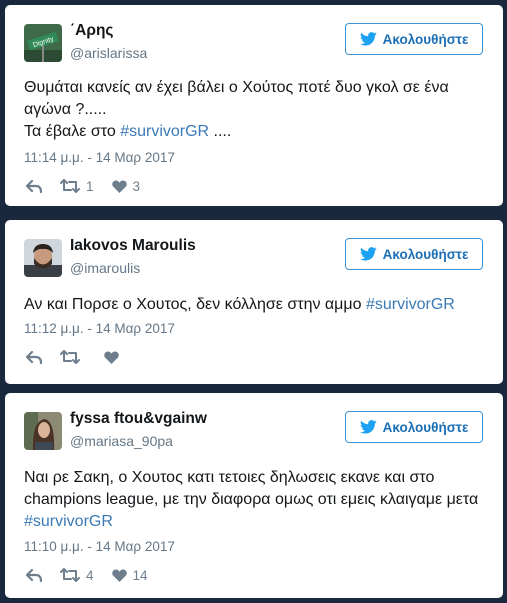  I want to click on like-count: 14, so click(140, 575).